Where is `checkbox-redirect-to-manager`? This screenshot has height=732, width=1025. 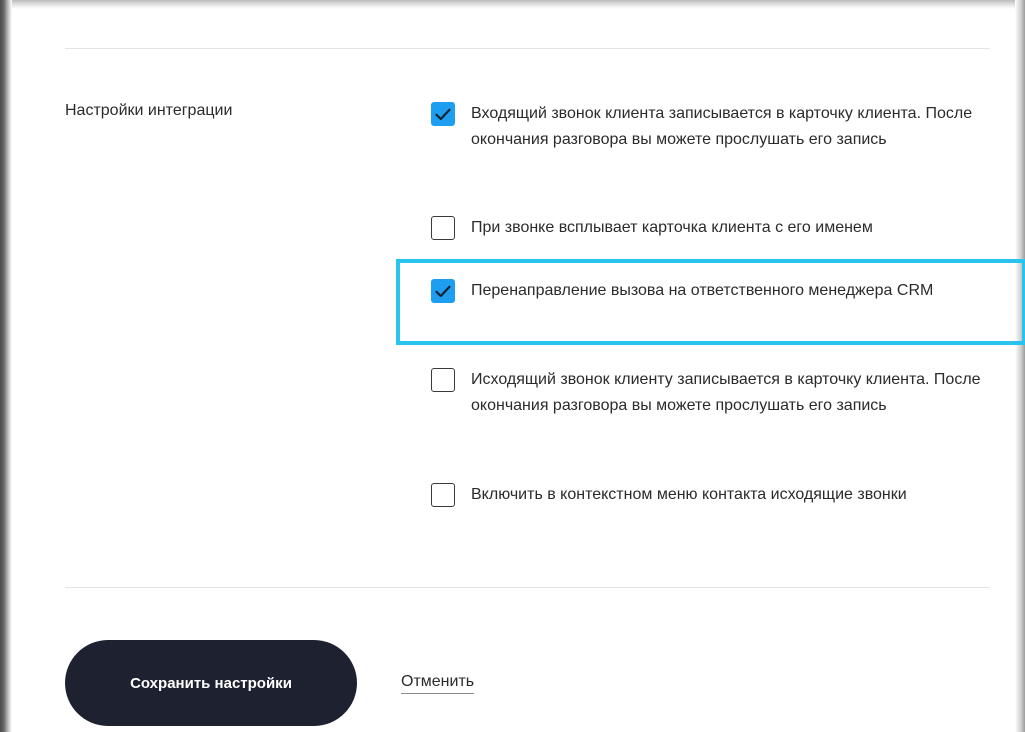 checkbox-redirect-to-manager is located at coordinates (443, 291).